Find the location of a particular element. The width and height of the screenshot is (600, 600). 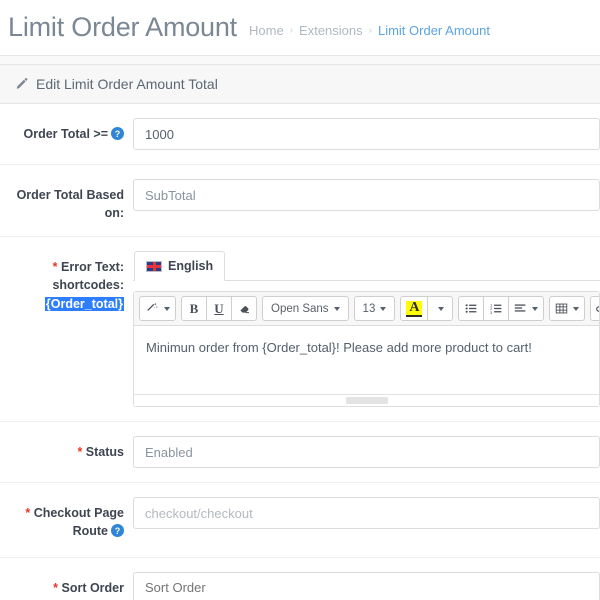

form-row-status: * Status is located at coordinates (300, 453).